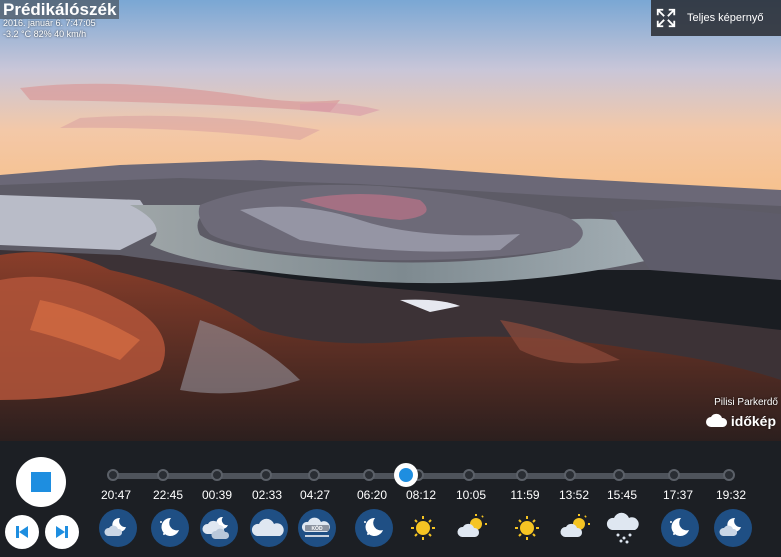 The width and height of the screenshot is (781, 557). I want to click on expand-icon, so click(666, 18).